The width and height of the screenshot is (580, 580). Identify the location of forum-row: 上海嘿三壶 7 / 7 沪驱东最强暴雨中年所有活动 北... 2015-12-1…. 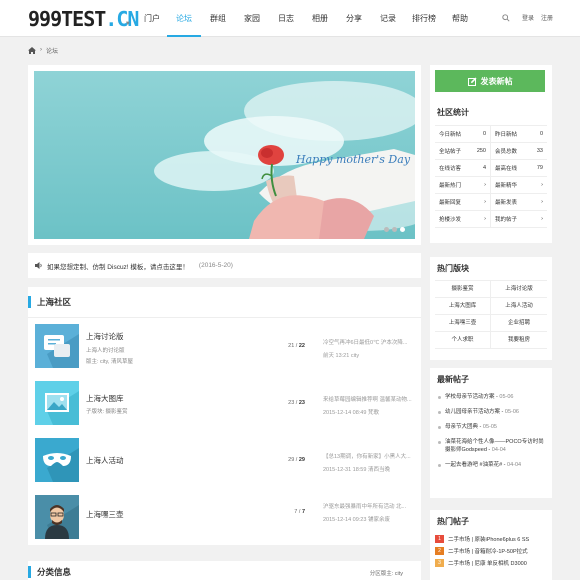
(224, 517).